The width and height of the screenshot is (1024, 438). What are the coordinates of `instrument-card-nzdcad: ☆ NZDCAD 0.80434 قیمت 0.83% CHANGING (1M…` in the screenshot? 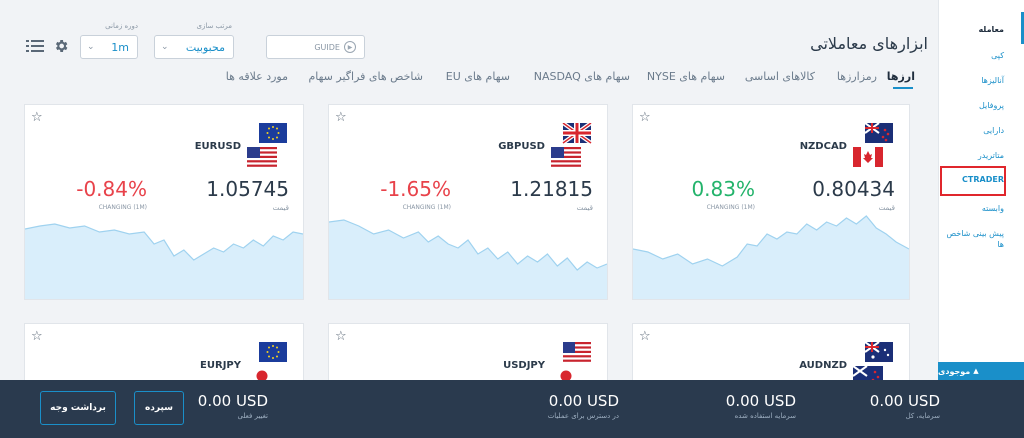 It's located at (771, 202).